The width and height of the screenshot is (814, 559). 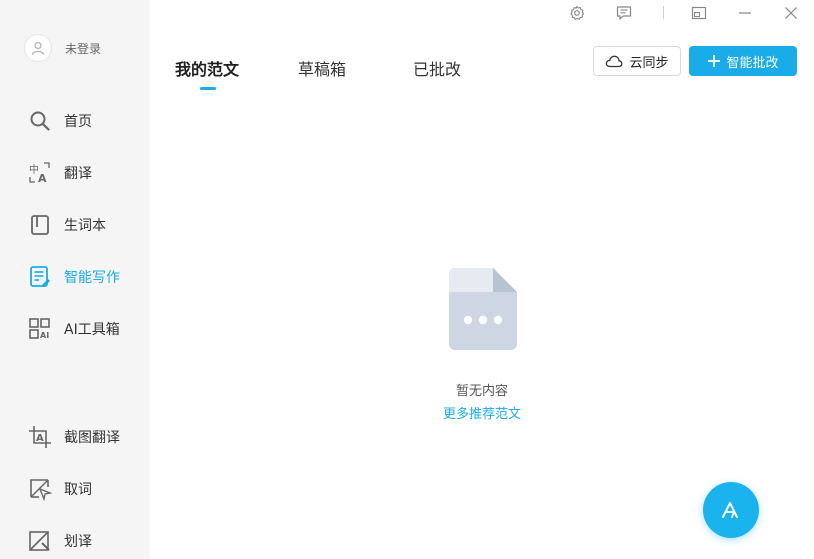 I want to click on screenshot-translate-icon: A, so click(x=40, y=437).